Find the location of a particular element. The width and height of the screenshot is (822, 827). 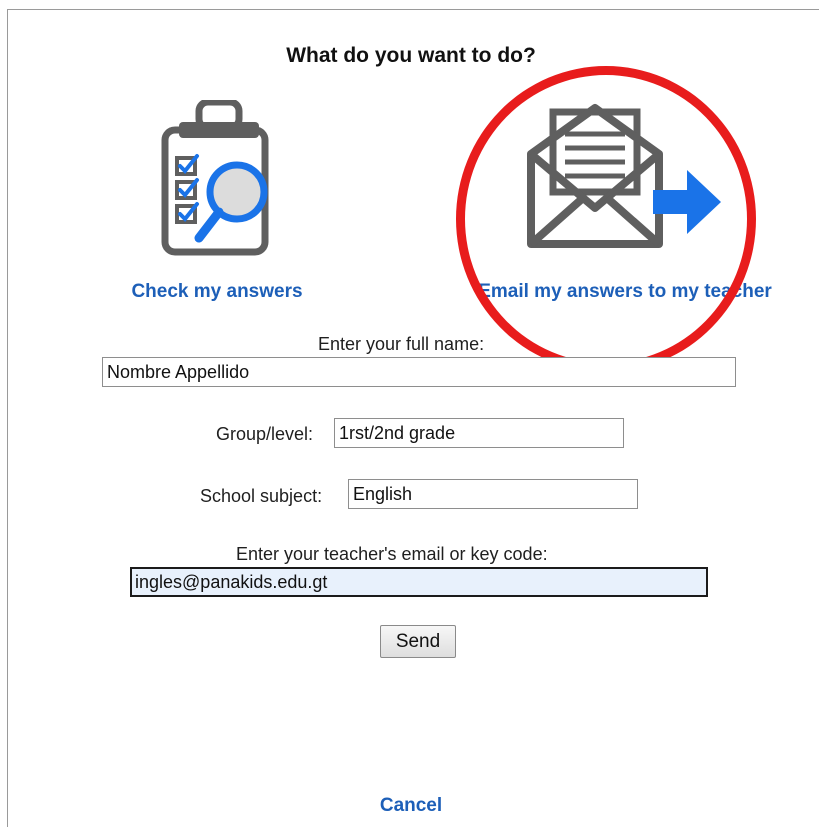

envelope-arrow-icon is located at coordinates (624, 176).